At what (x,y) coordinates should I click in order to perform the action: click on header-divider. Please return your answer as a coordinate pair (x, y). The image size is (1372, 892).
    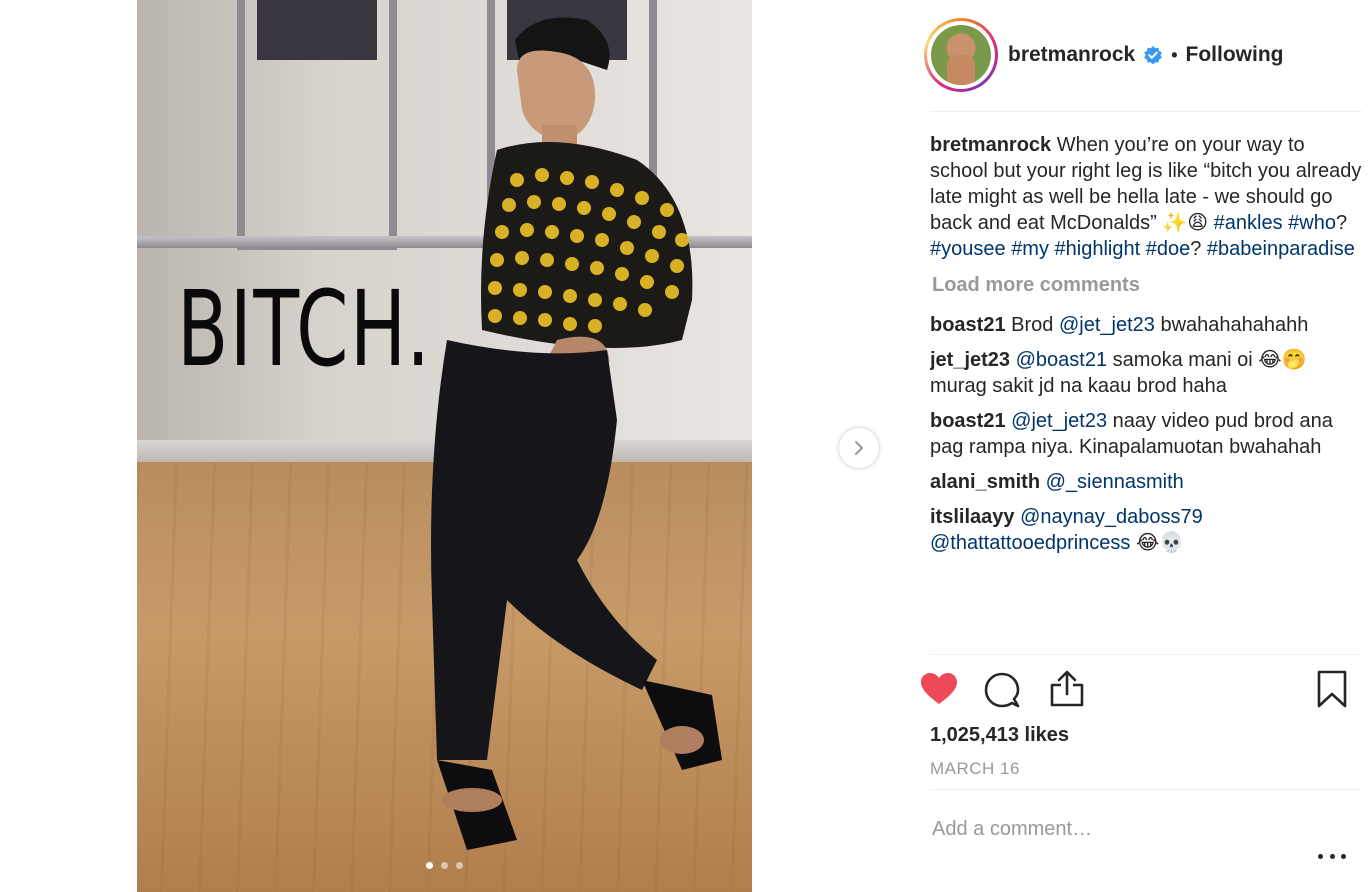
    Looking at the image, I should click on (1146, 111).